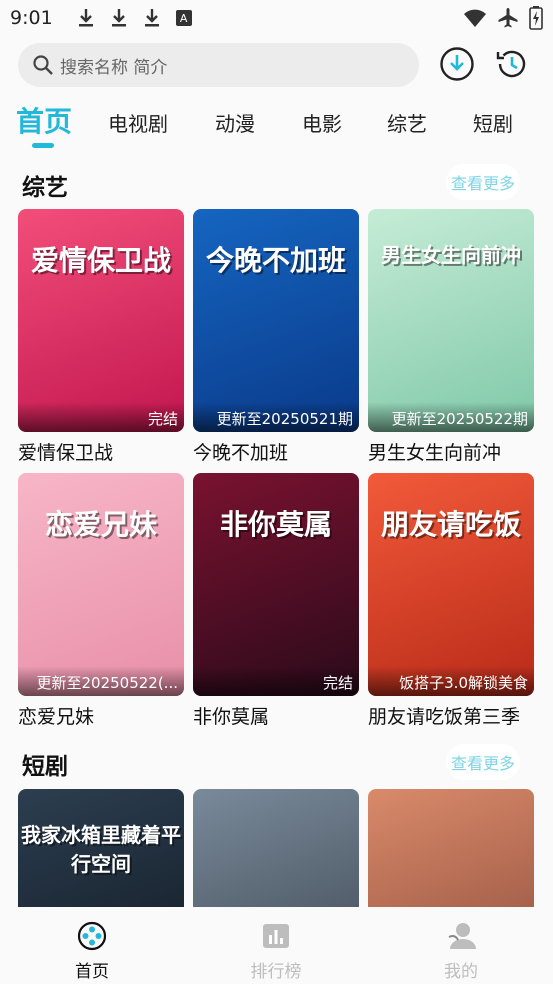 Image resolution: width=553 pixels, height=984 pixels. What do you see at coordinates (183, 18) in the screenshot?
I see `a-notification-icon: A` at bounding box center [183, 18].